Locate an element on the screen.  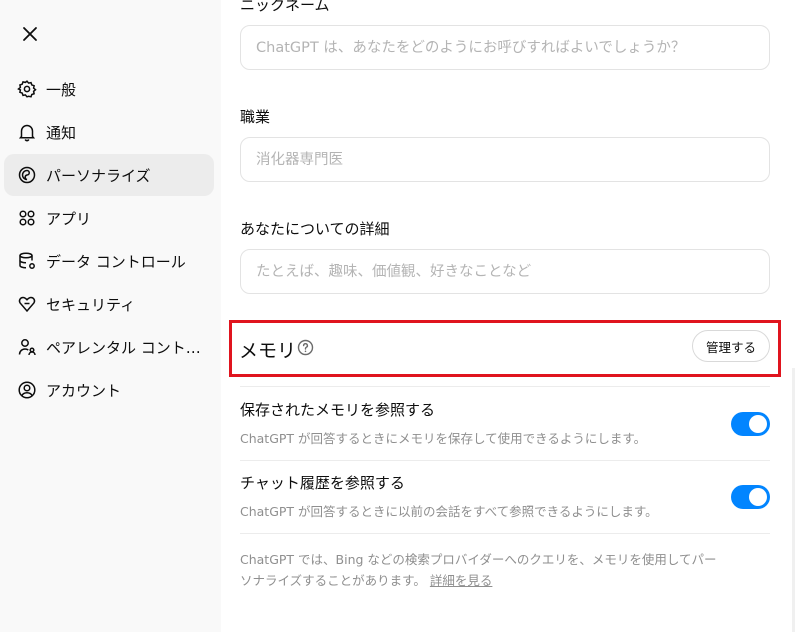
nav-label: パーソナライズ is located at coordinates (98, 175).